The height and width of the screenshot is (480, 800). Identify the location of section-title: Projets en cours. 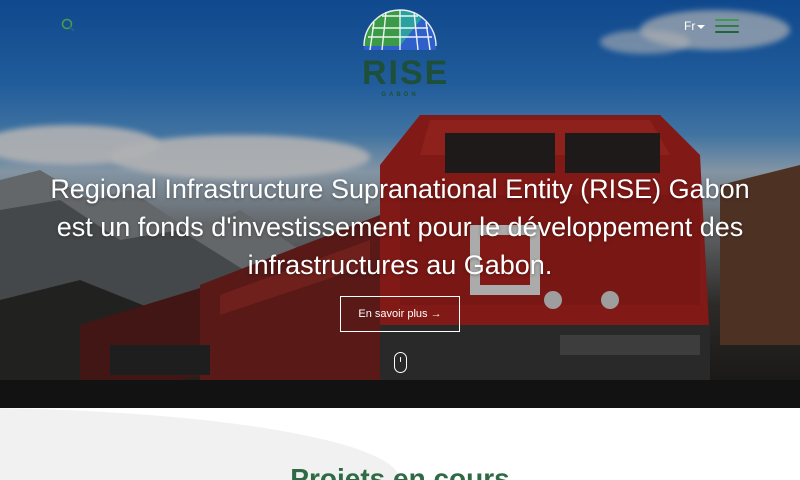
(400, 471).